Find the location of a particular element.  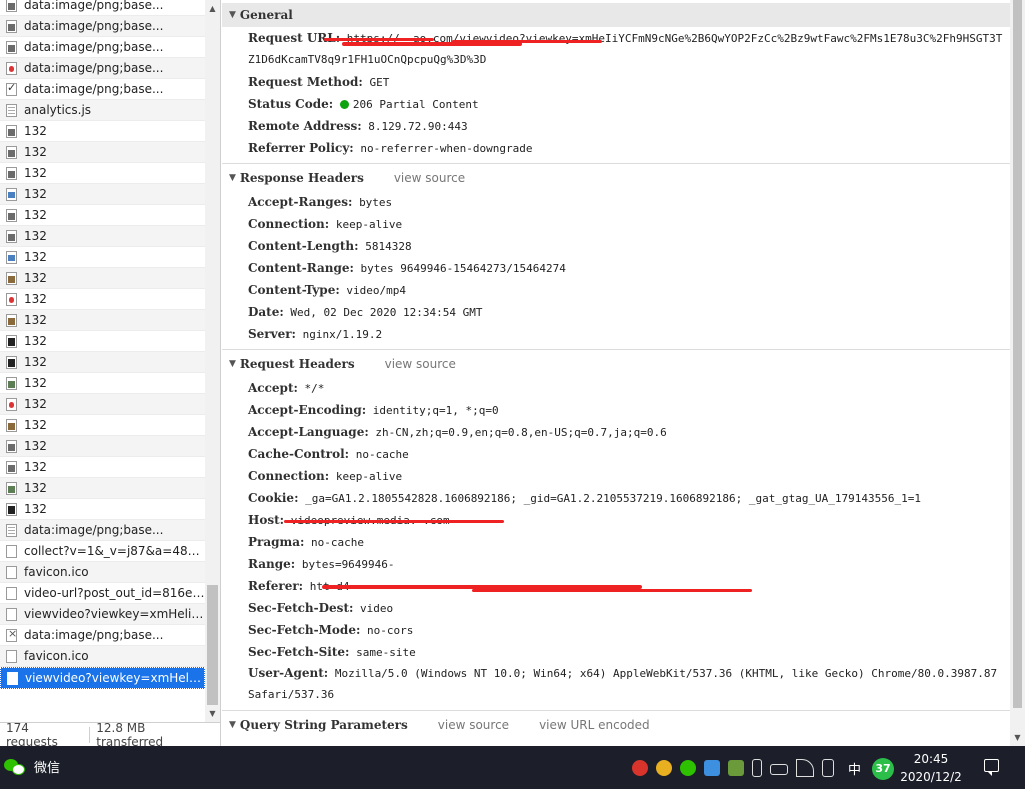

request-headers-section-header: ▼ Request Headers view source is located at coordinates (616, 364).